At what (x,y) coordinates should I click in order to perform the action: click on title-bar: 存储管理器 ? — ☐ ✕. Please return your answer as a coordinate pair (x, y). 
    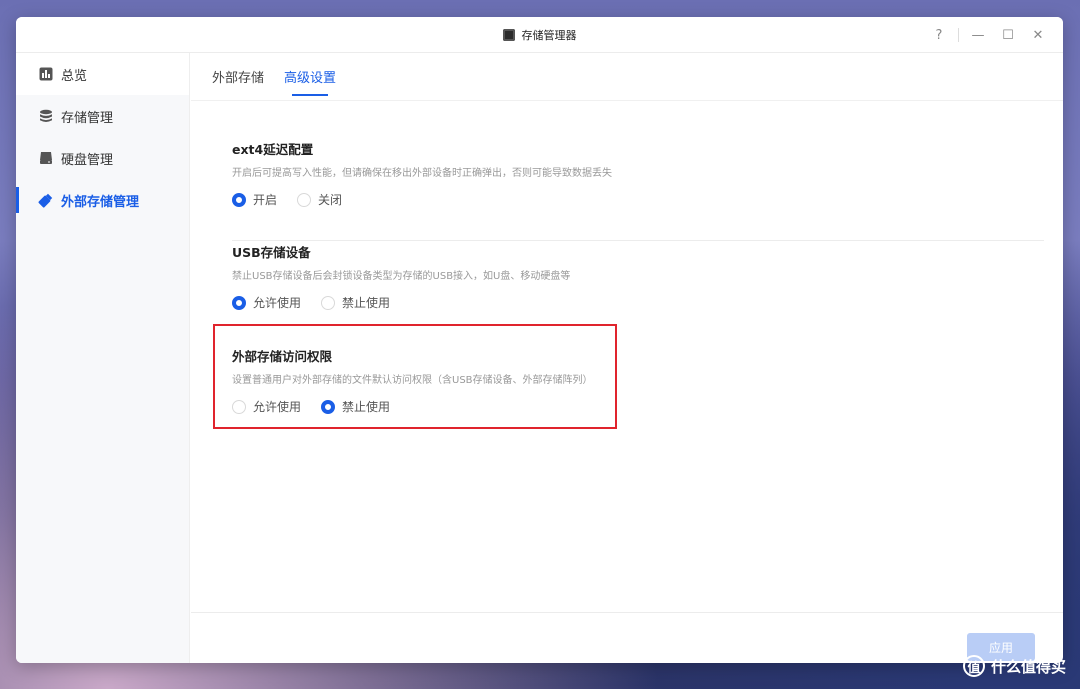
    Looking at the image, I should click on (539, 35).